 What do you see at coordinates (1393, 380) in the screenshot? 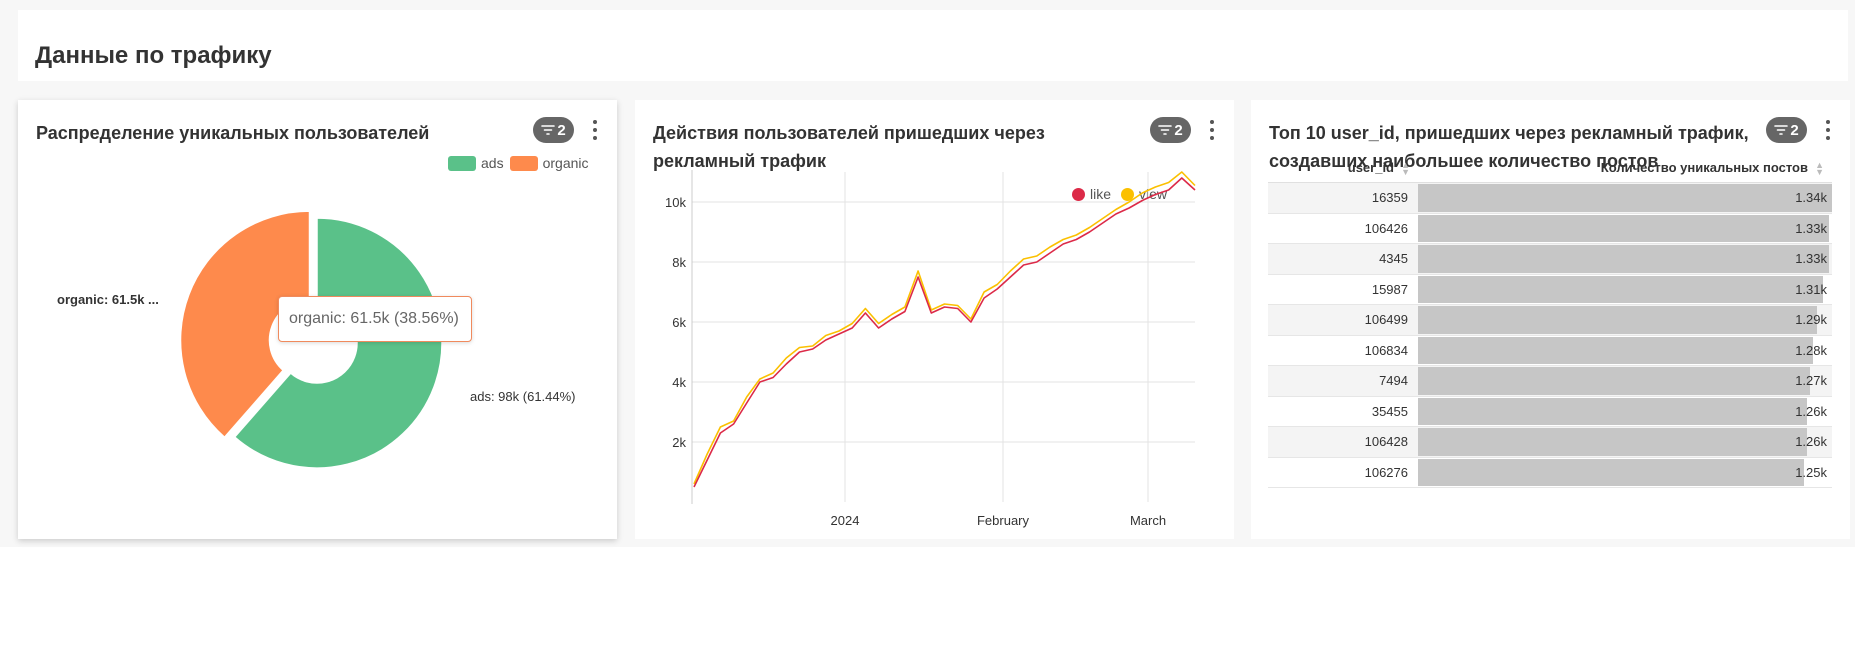
I see `cell-user-id: 7494` at bounding box center [1393, 380].